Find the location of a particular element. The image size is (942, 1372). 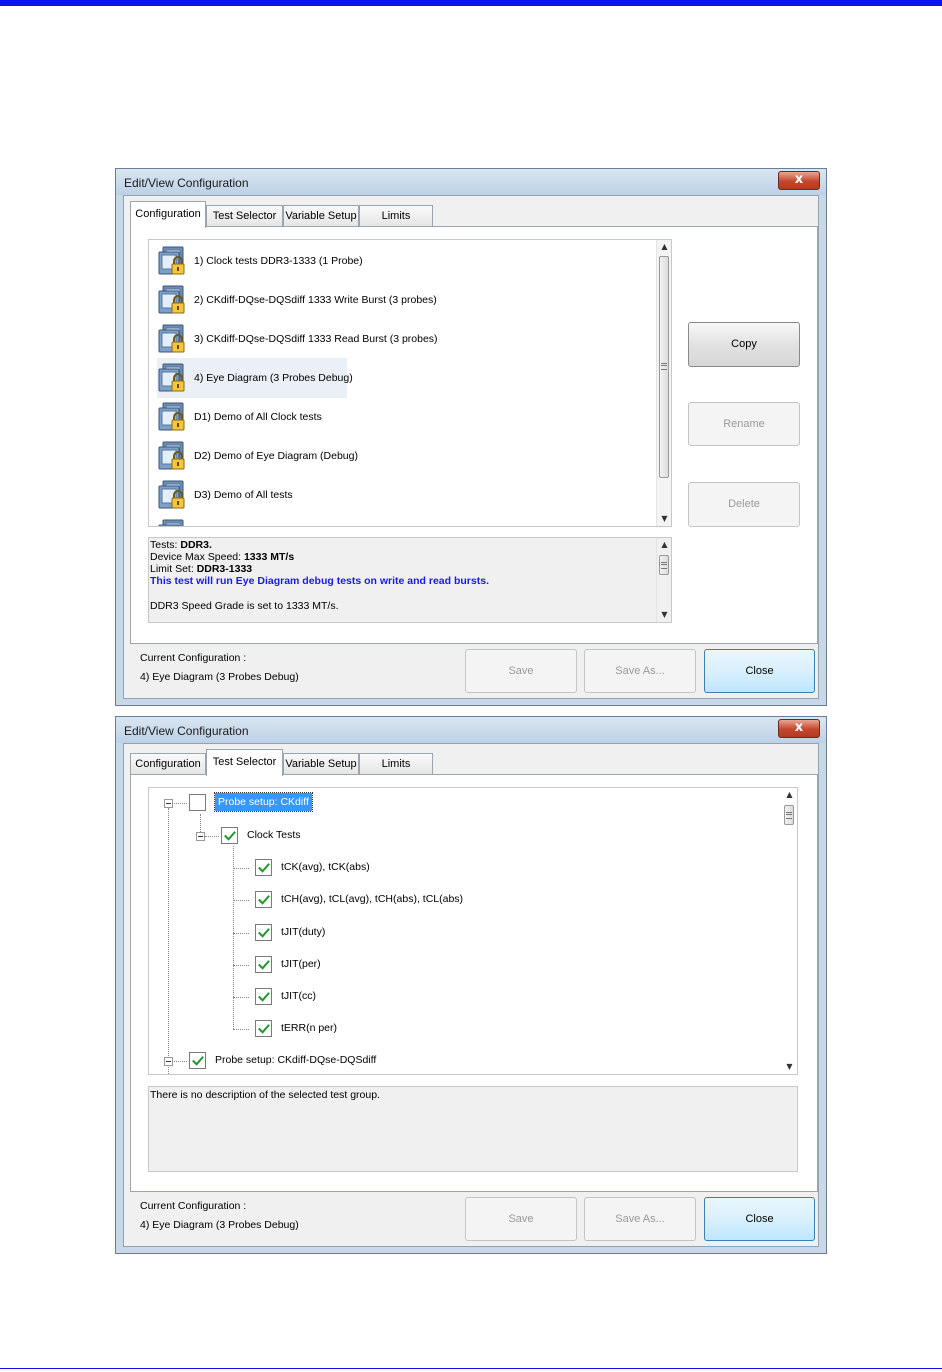

close-icon: x is located at coordinates (799, 727).